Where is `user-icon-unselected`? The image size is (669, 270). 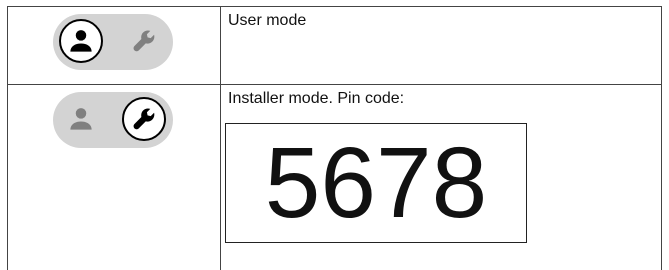
user-icon-unselected is located at coordinates (81, 119).